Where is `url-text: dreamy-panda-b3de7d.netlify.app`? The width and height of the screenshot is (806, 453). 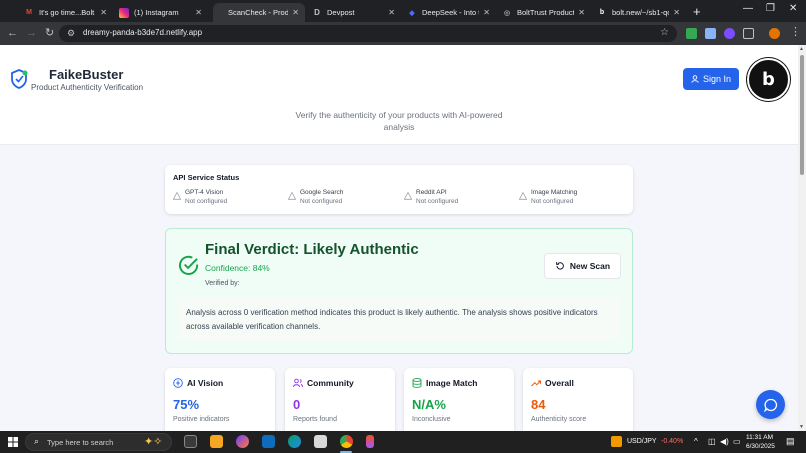
url-text: dreamy-panda-b3de7d.netlify.app is located at coordinates (142, 32).